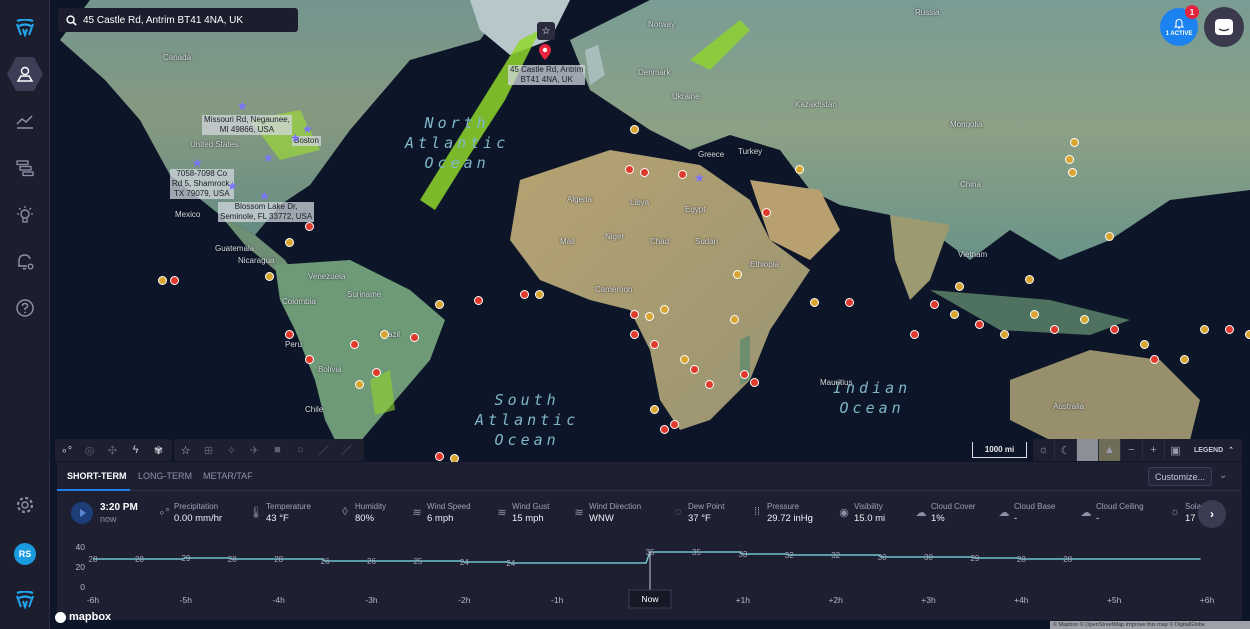  I want to click on radar-layer-icon: ◎, so click(89, 450).